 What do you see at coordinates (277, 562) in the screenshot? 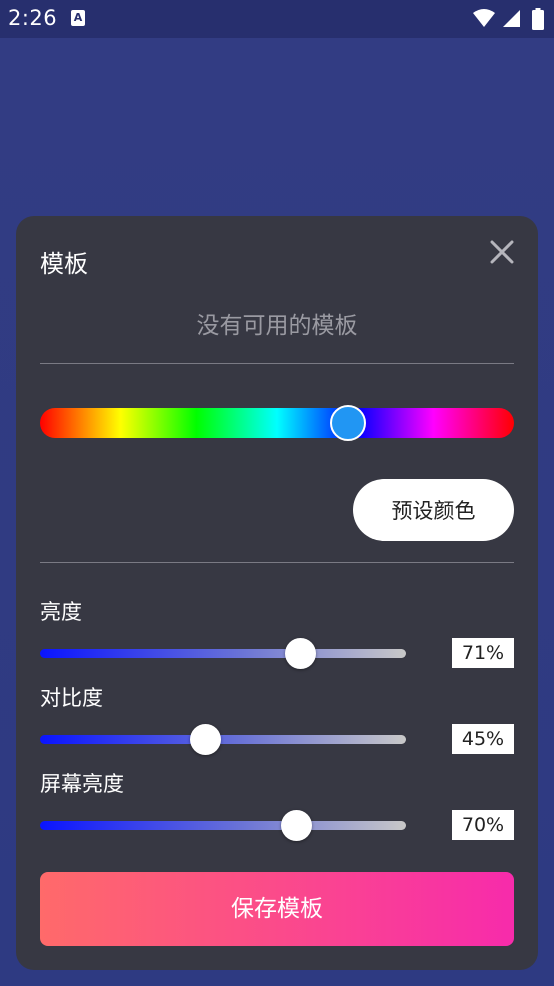
I see `divider-middle` at bounding box center [277, 562].